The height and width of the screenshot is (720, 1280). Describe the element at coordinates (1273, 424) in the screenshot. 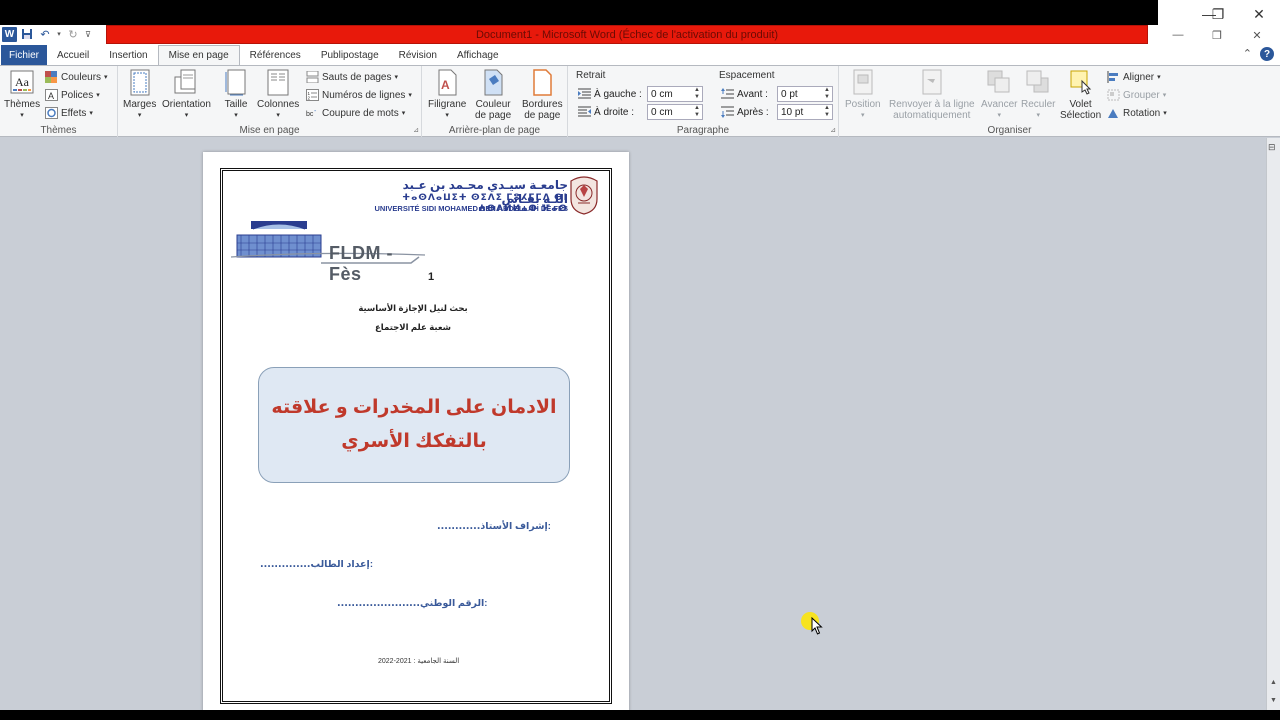

I see `vertical-scrollbar: ⊟ ▲ ▼` at that location.